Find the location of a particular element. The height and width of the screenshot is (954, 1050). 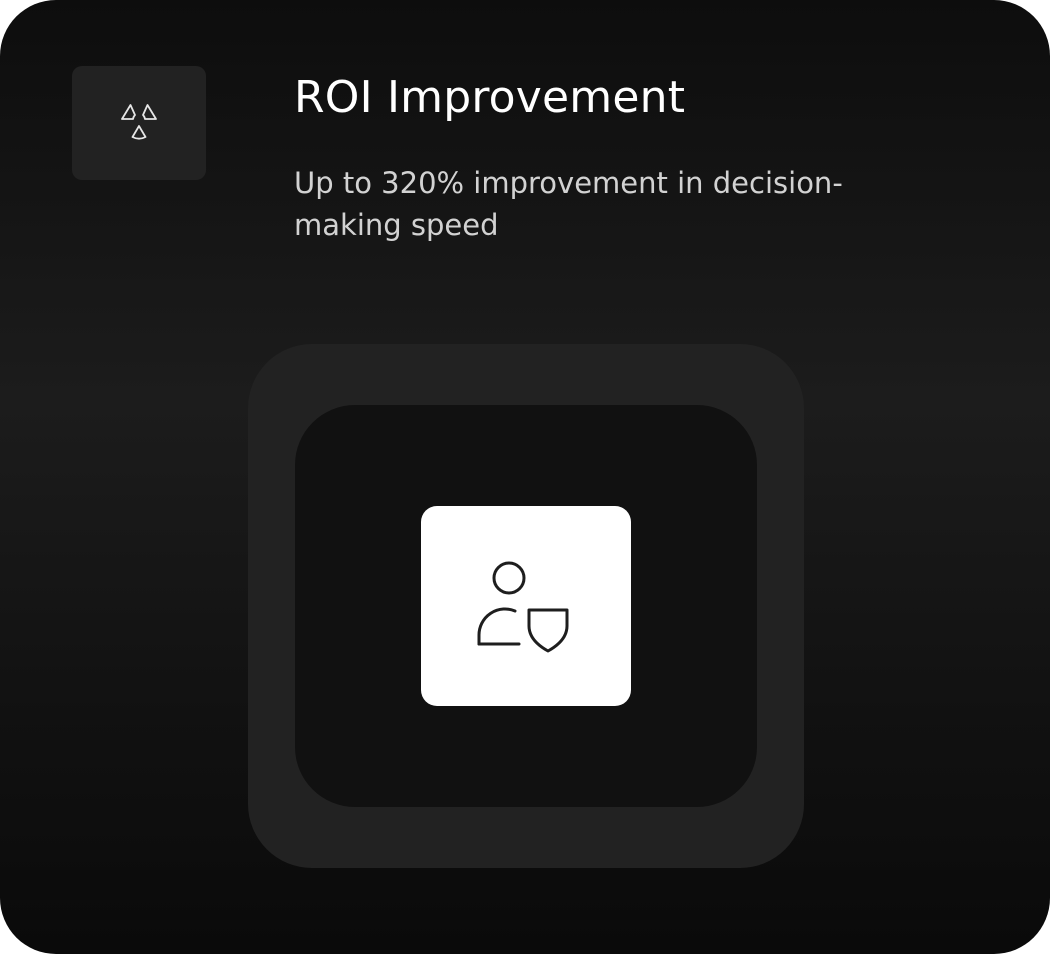

user-shield-icon is located at coordinates (526, 606).